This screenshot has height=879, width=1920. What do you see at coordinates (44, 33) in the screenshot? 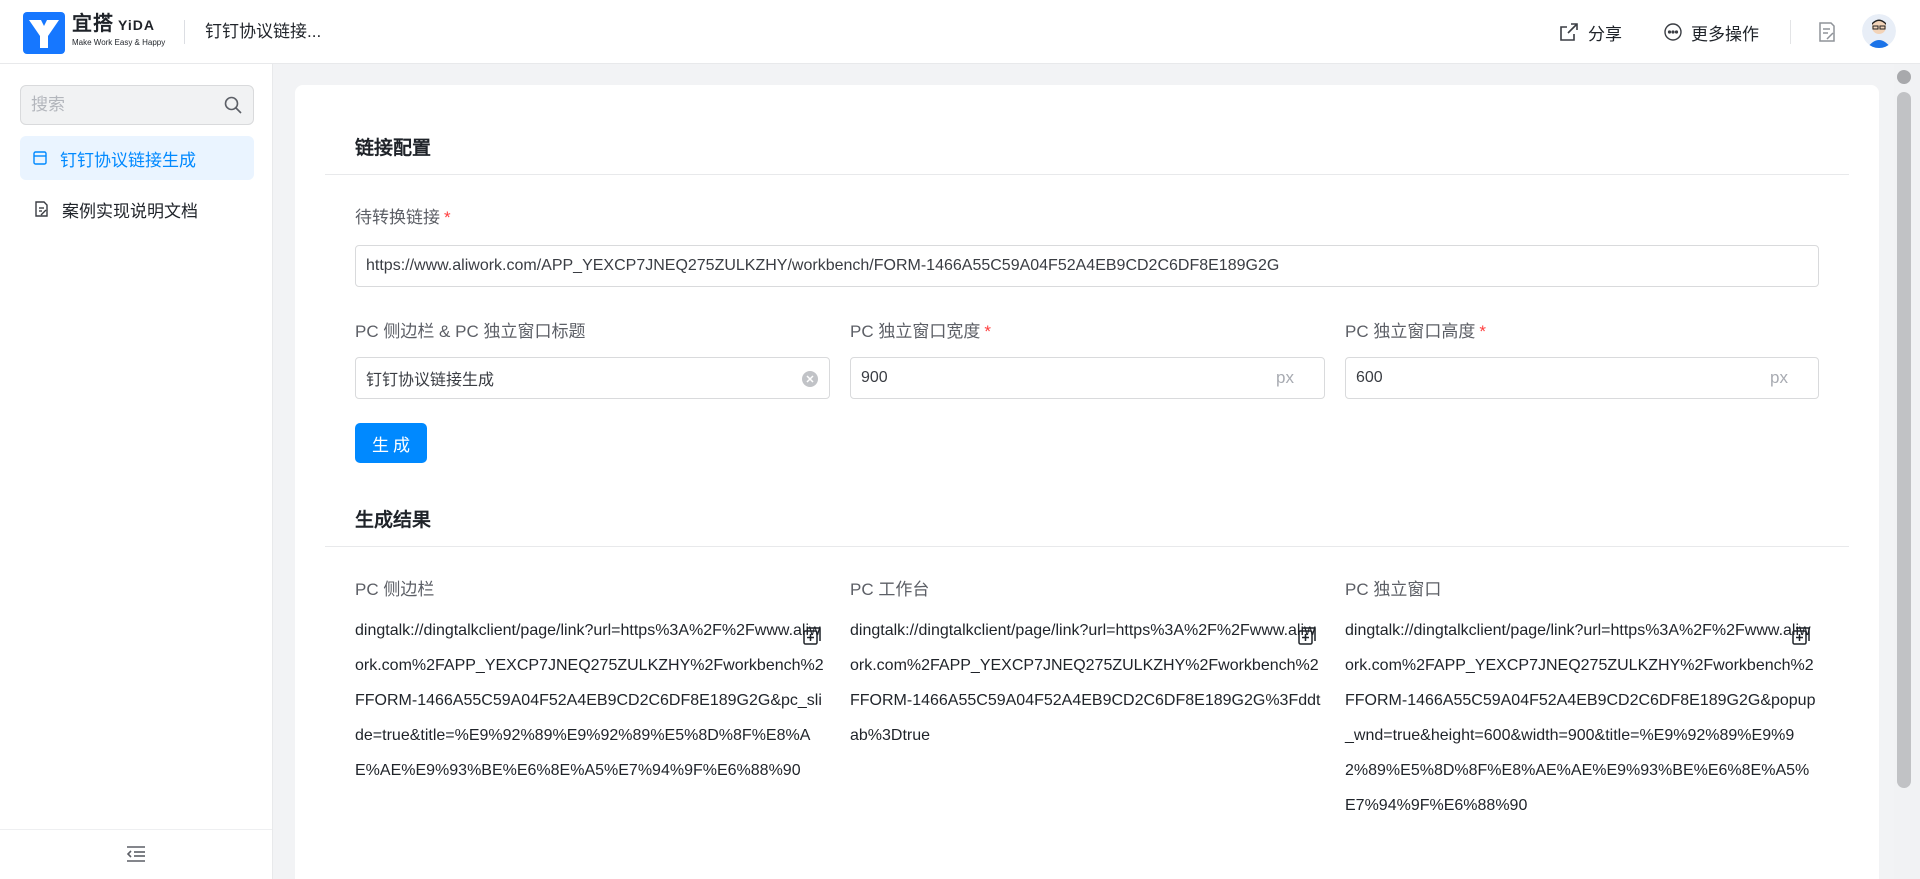
I see `yida-logo-icon` at bounding box center [44, 33].